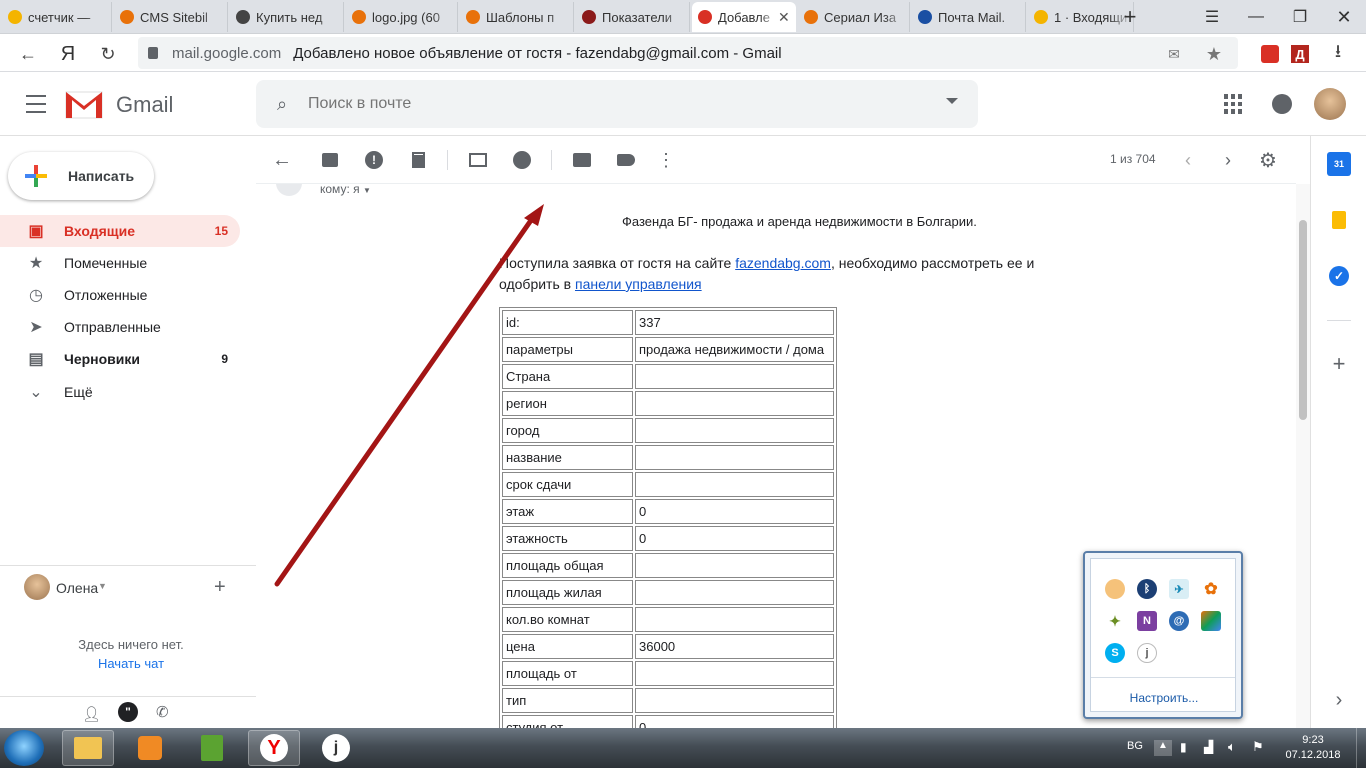 This screenshot has height=768, width=1366. Describe the element at coordinates (128, 712) in the screenshot. I see `hangouts-icon: "` at that location.